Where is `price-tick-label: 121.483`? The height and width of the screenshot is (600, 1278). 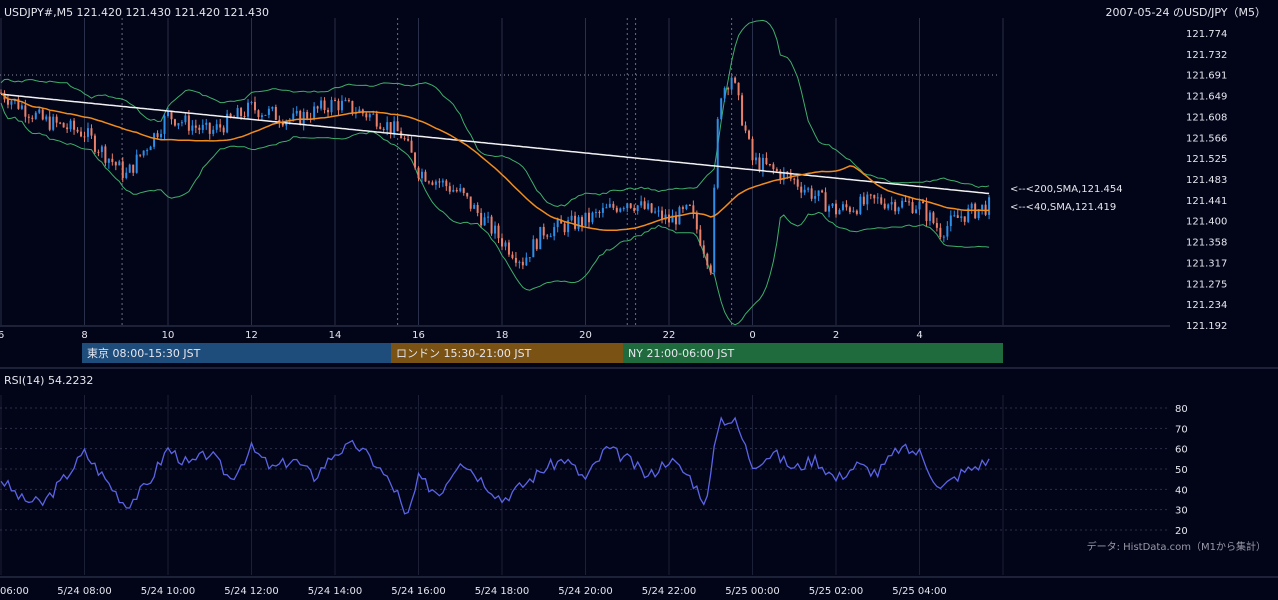 price-tick-label: 121.483 is located at coordinates (1206, 180).